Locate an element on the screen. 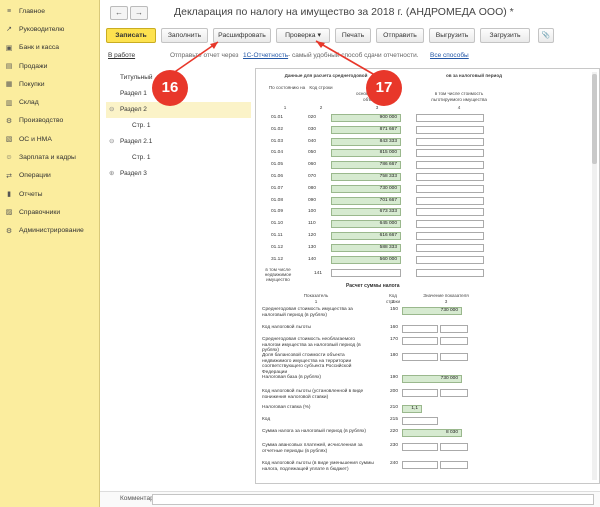 The image size is (600, 507). tree-item-section-2-1-page-1: Стр. 1 is located at coordinates (178, 158).